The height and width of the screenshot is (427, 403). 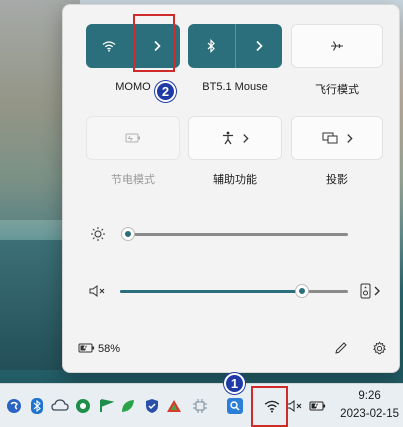 I want to click on bluetooth-tile, so click(x=235, y=46).